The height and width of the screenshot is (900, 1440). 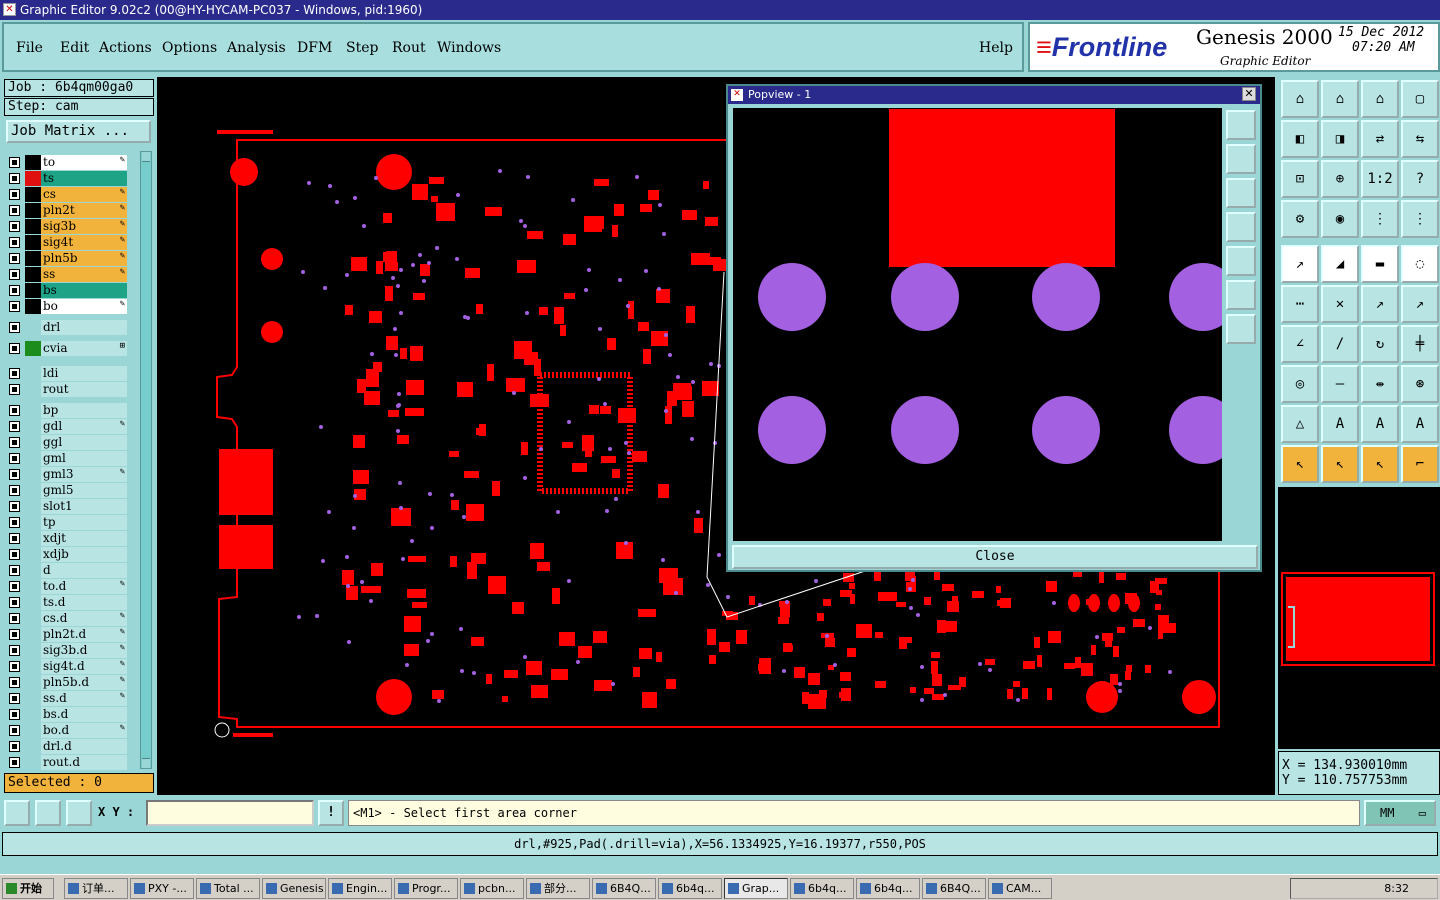 I want to click on layer-row-pln5b: pln5b ✎, so click(x=66, y=258).